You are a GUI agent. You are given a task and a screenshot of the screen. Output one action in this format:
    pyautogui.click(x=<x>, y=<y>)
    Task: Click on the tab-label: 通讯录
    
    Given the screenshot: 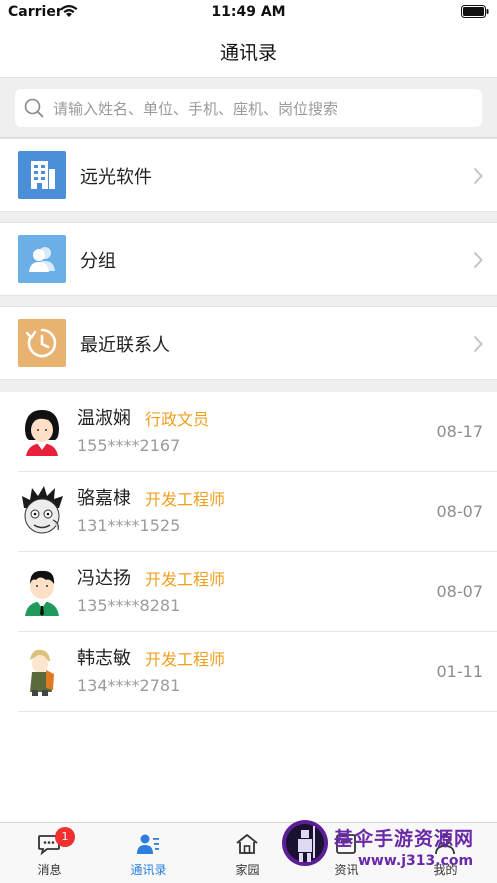 What is the action you would take?
    pyautogui.click(x=148, y=870)
    